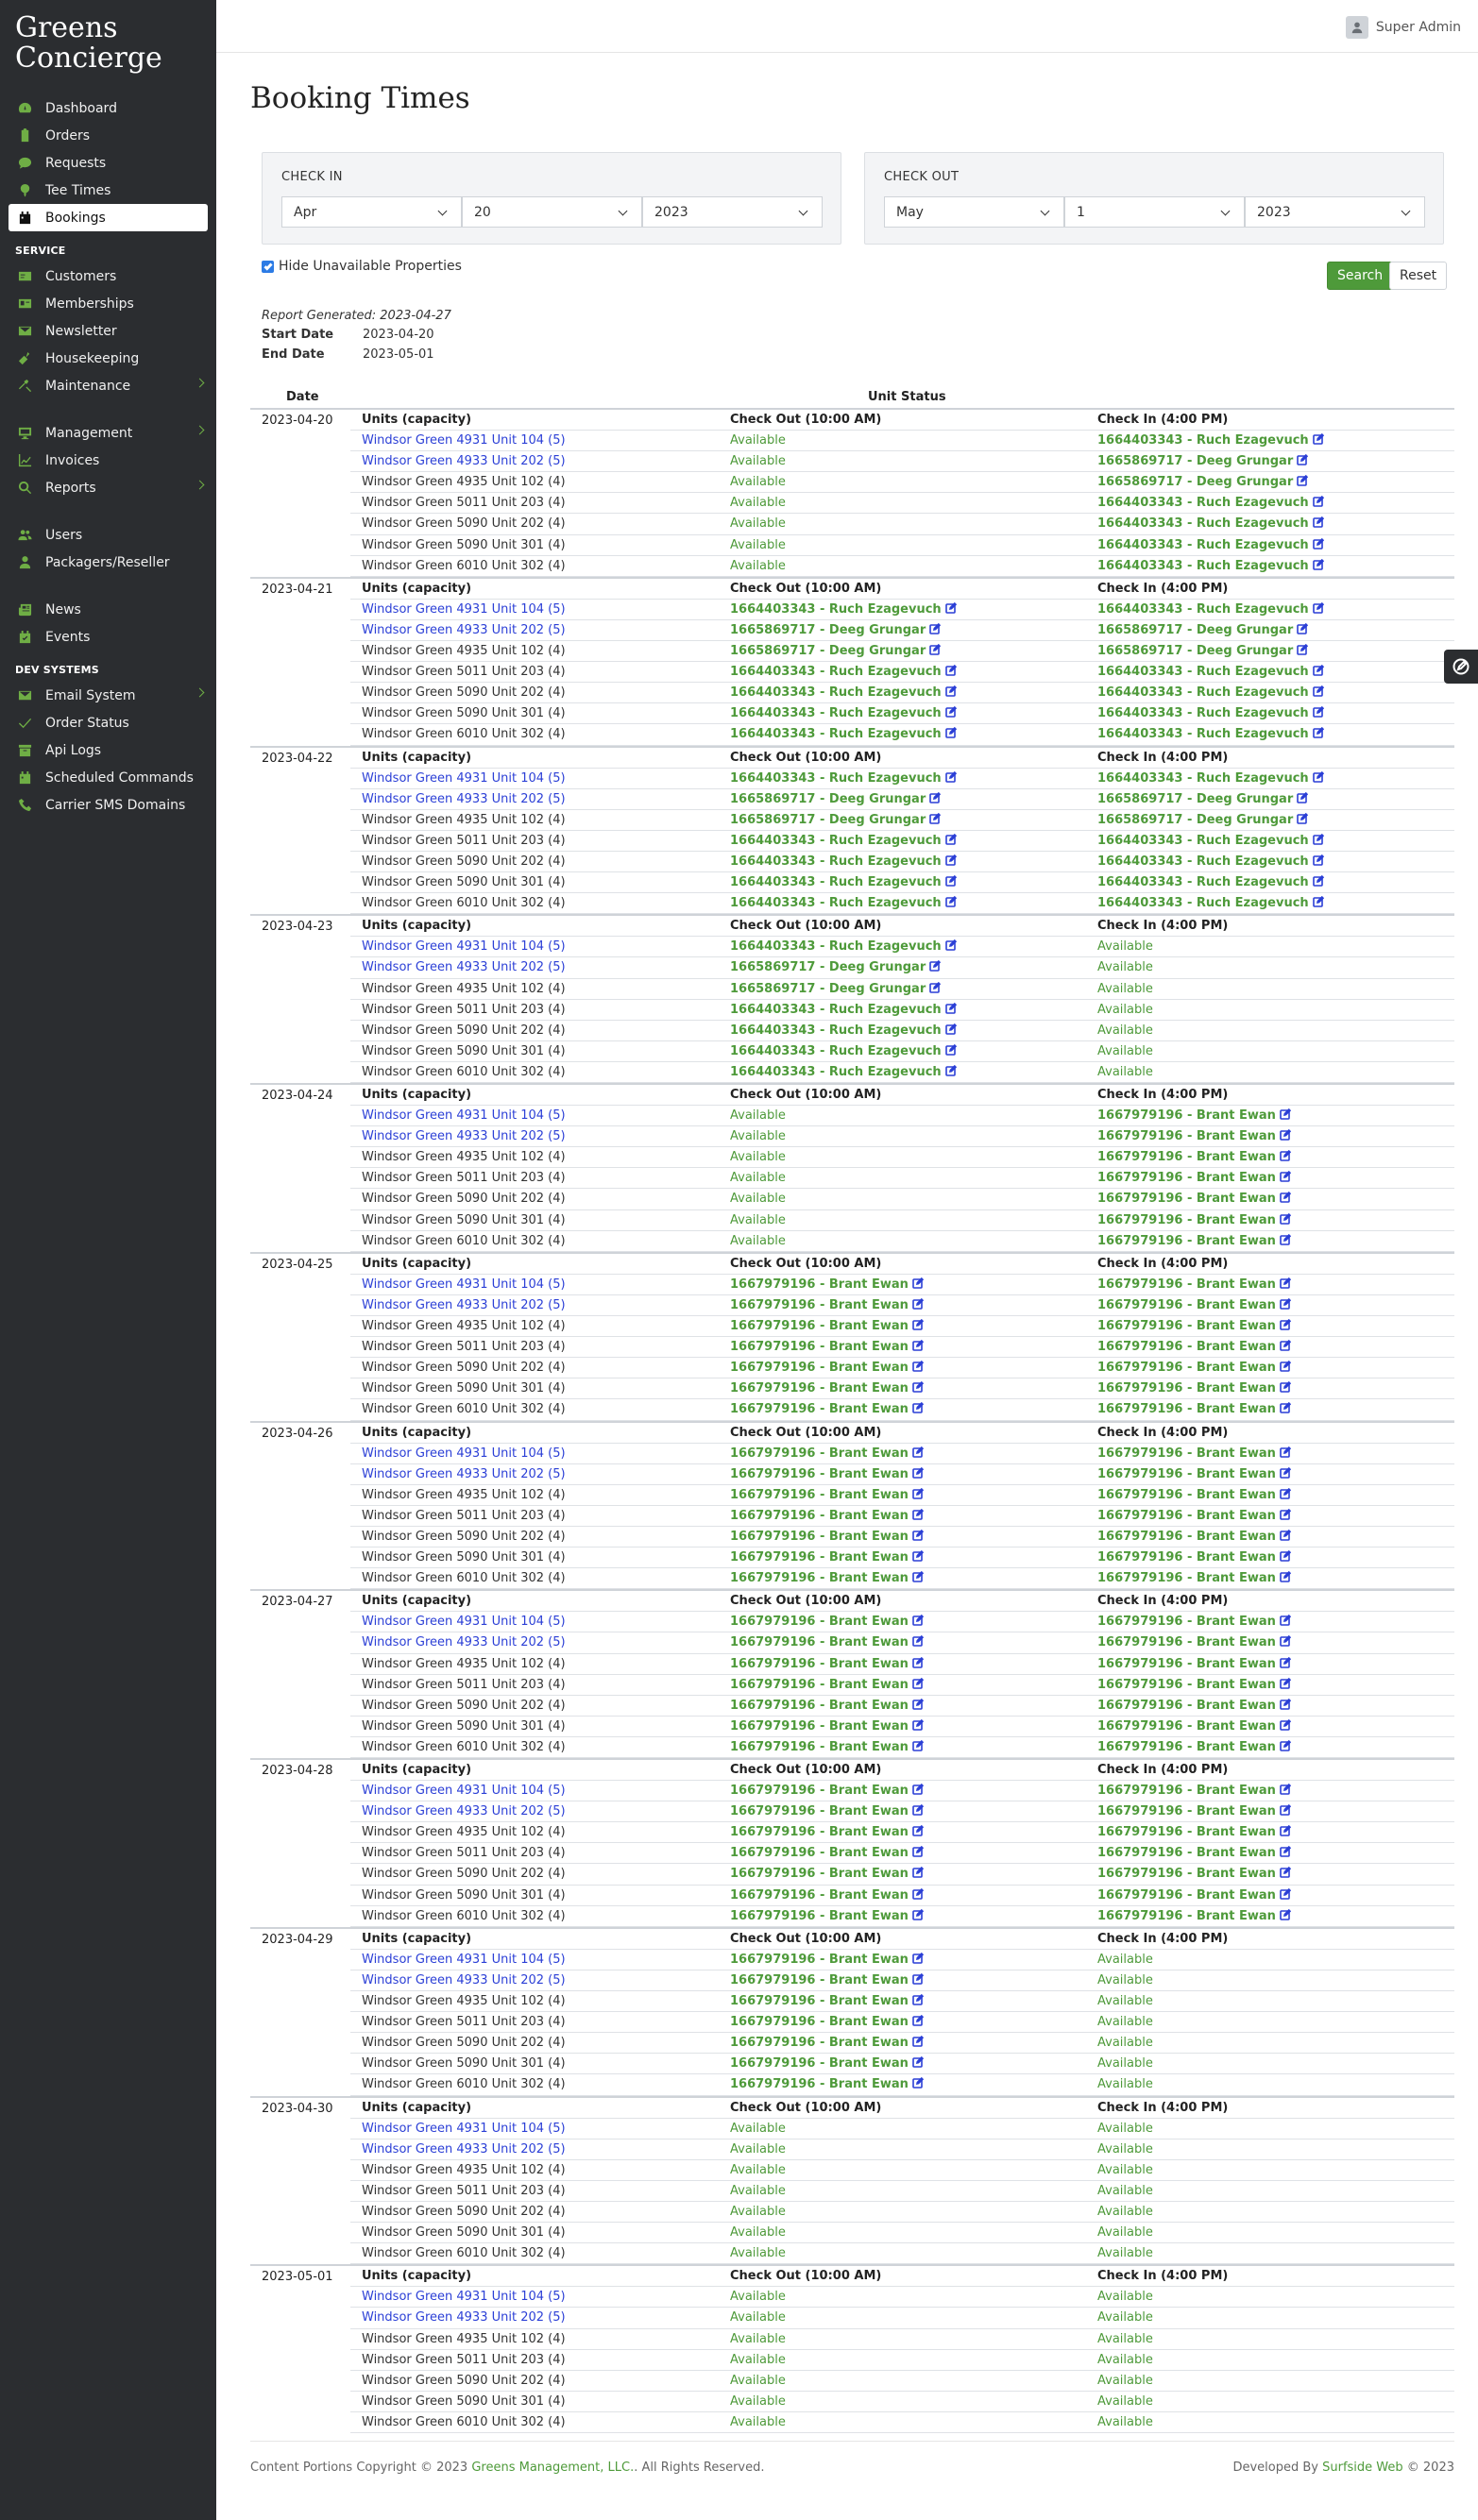 This screenshot has width=1478, height=2520. Describe the element at coordinates (108, 696) in the screenshot. I see `sidebar-item-email-system: Email System` at that location.